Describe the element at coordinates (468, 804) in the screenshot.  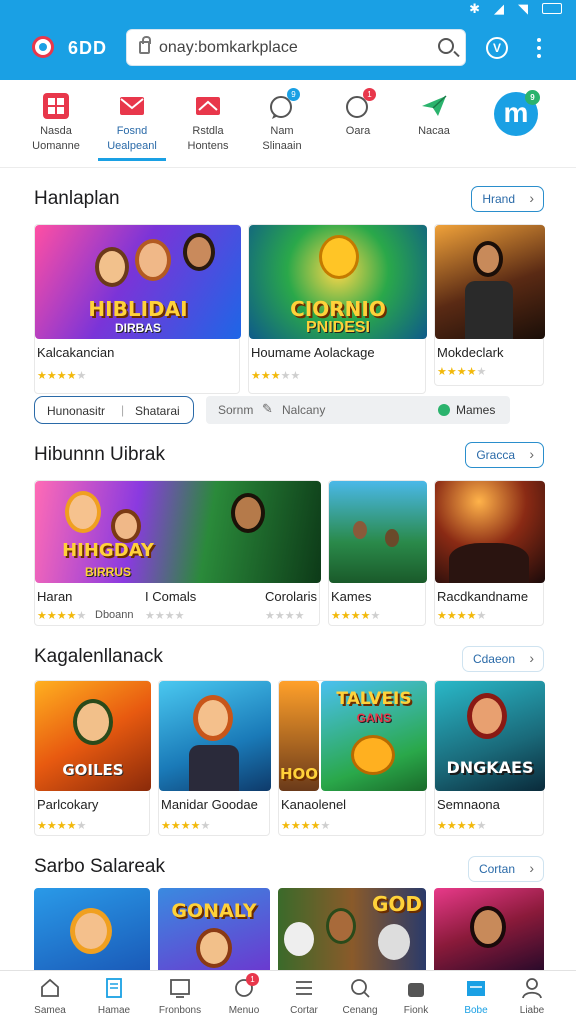
I see `game-title: Semnaona` at that location.